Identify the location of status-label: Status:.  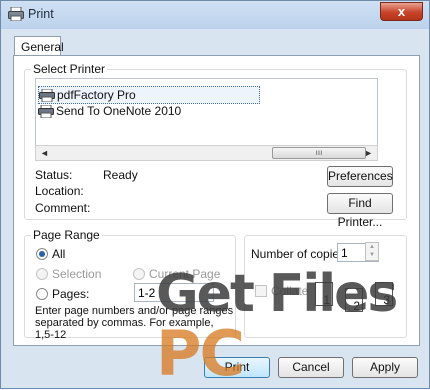
(54, 175).